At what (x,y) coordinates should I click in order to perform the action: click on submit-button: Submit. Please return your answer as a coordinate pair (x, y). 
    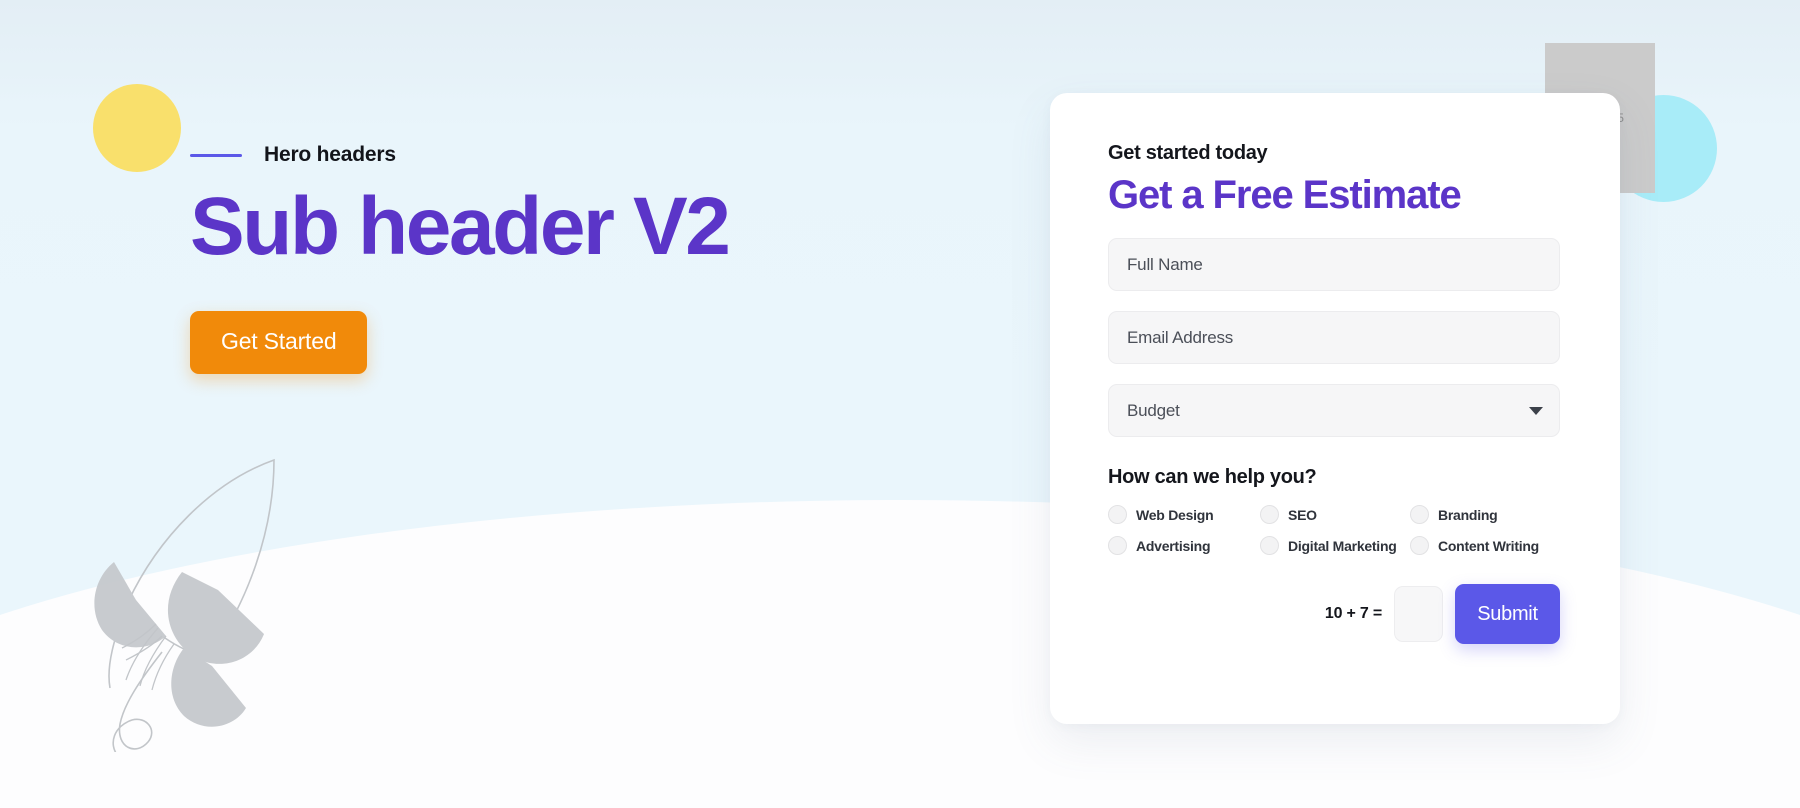
    Looking at the image, I should click on (1507, 614).